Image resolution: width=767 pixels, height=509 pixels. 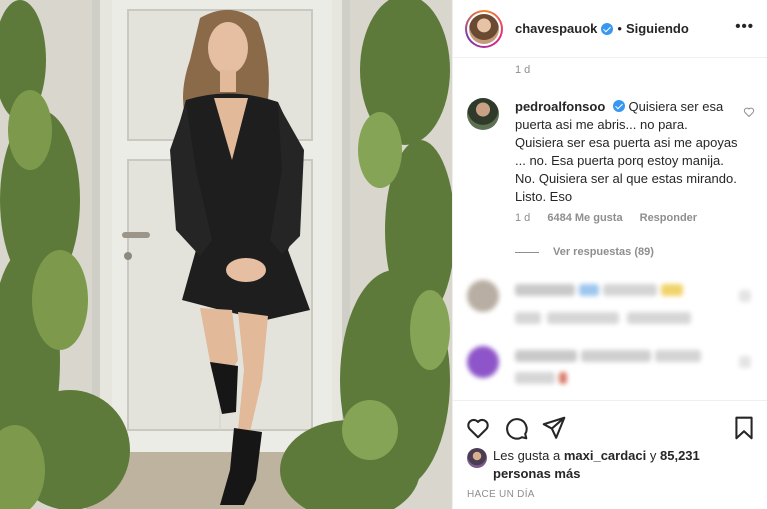 I want to click on commenter-avatar, so click(x=483, y=114).